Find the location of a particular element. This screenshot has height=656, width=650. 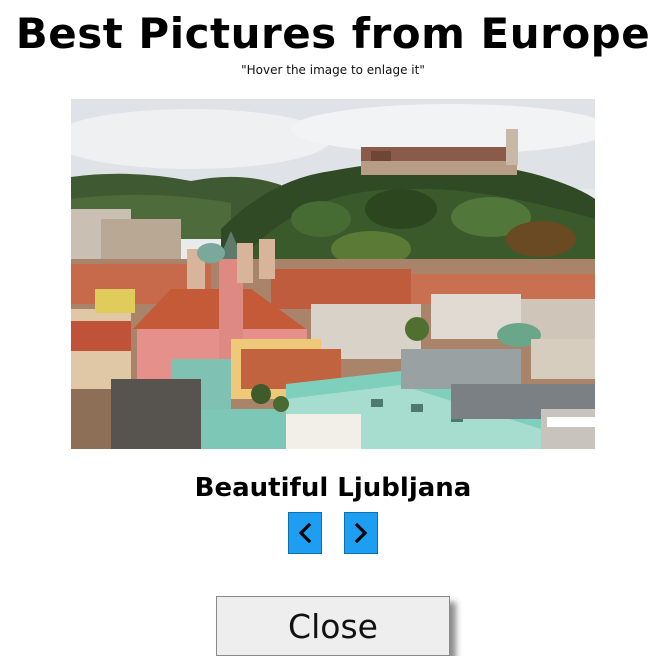

chevron-left-icon is located at coordinates (305, 533).